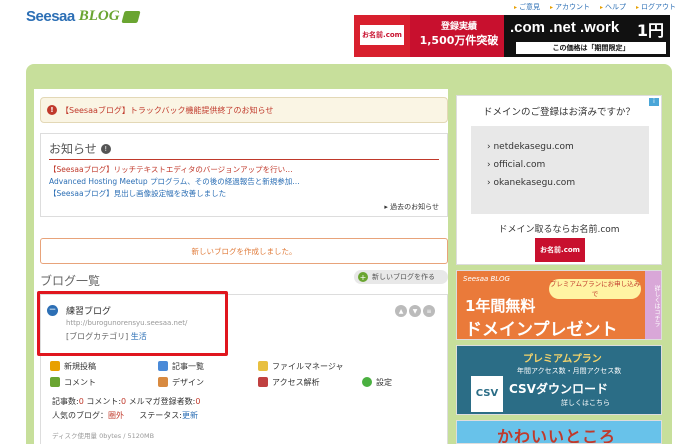 This screenshot has width=700, height=444. Describe the element at coordinates (459, 40) in the screenshot. I see `banner-line2: 1,500万件突破` at that location.